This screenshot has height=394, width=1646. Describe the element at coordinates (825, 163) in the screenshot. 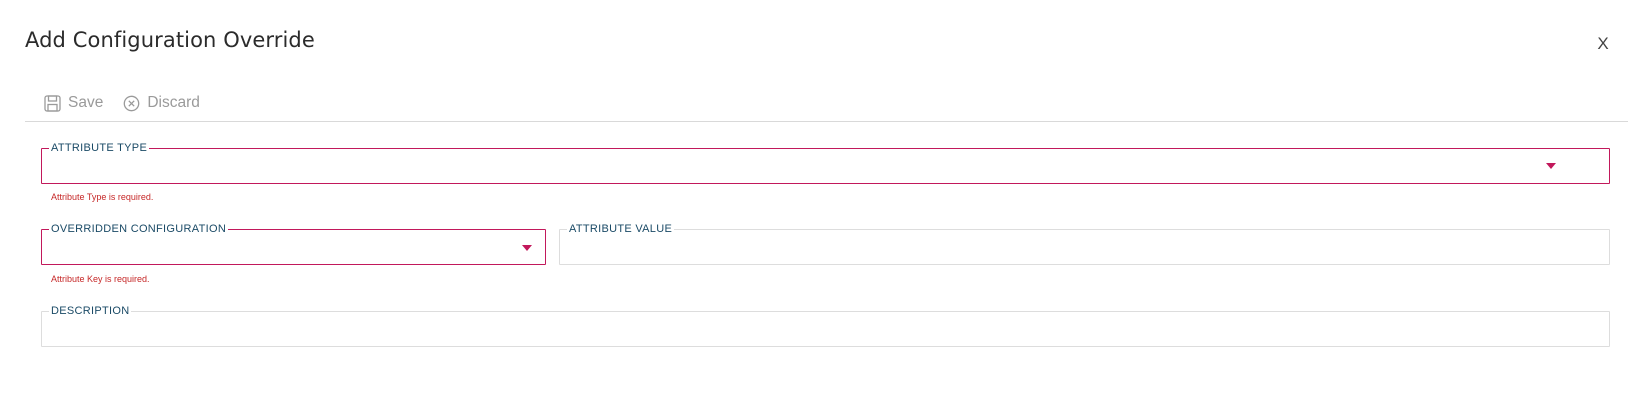

I see `attribute-type-select: ATTRIBUTE TYPE` at that location.